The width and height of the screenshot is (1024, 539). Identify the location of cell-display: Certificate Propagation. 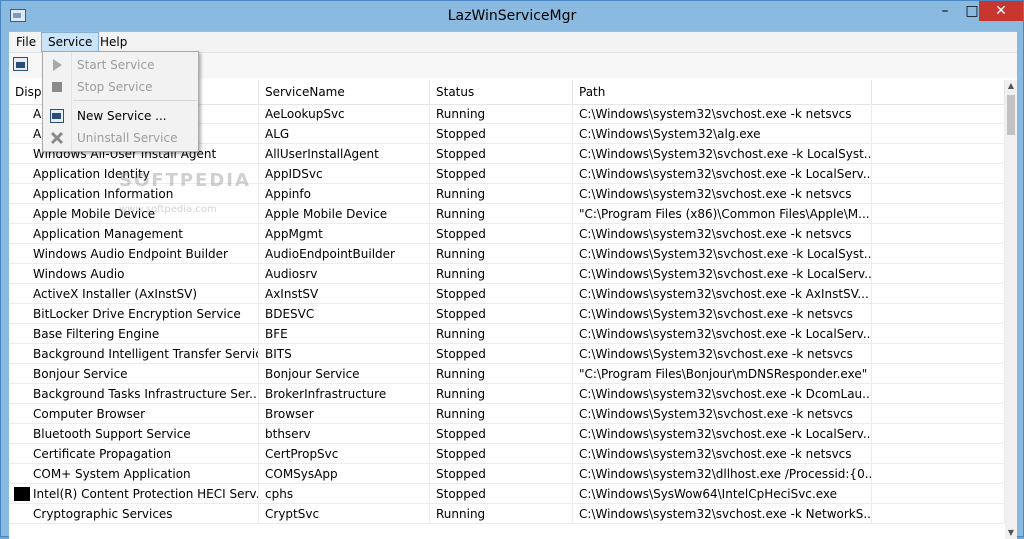
(134, 454).